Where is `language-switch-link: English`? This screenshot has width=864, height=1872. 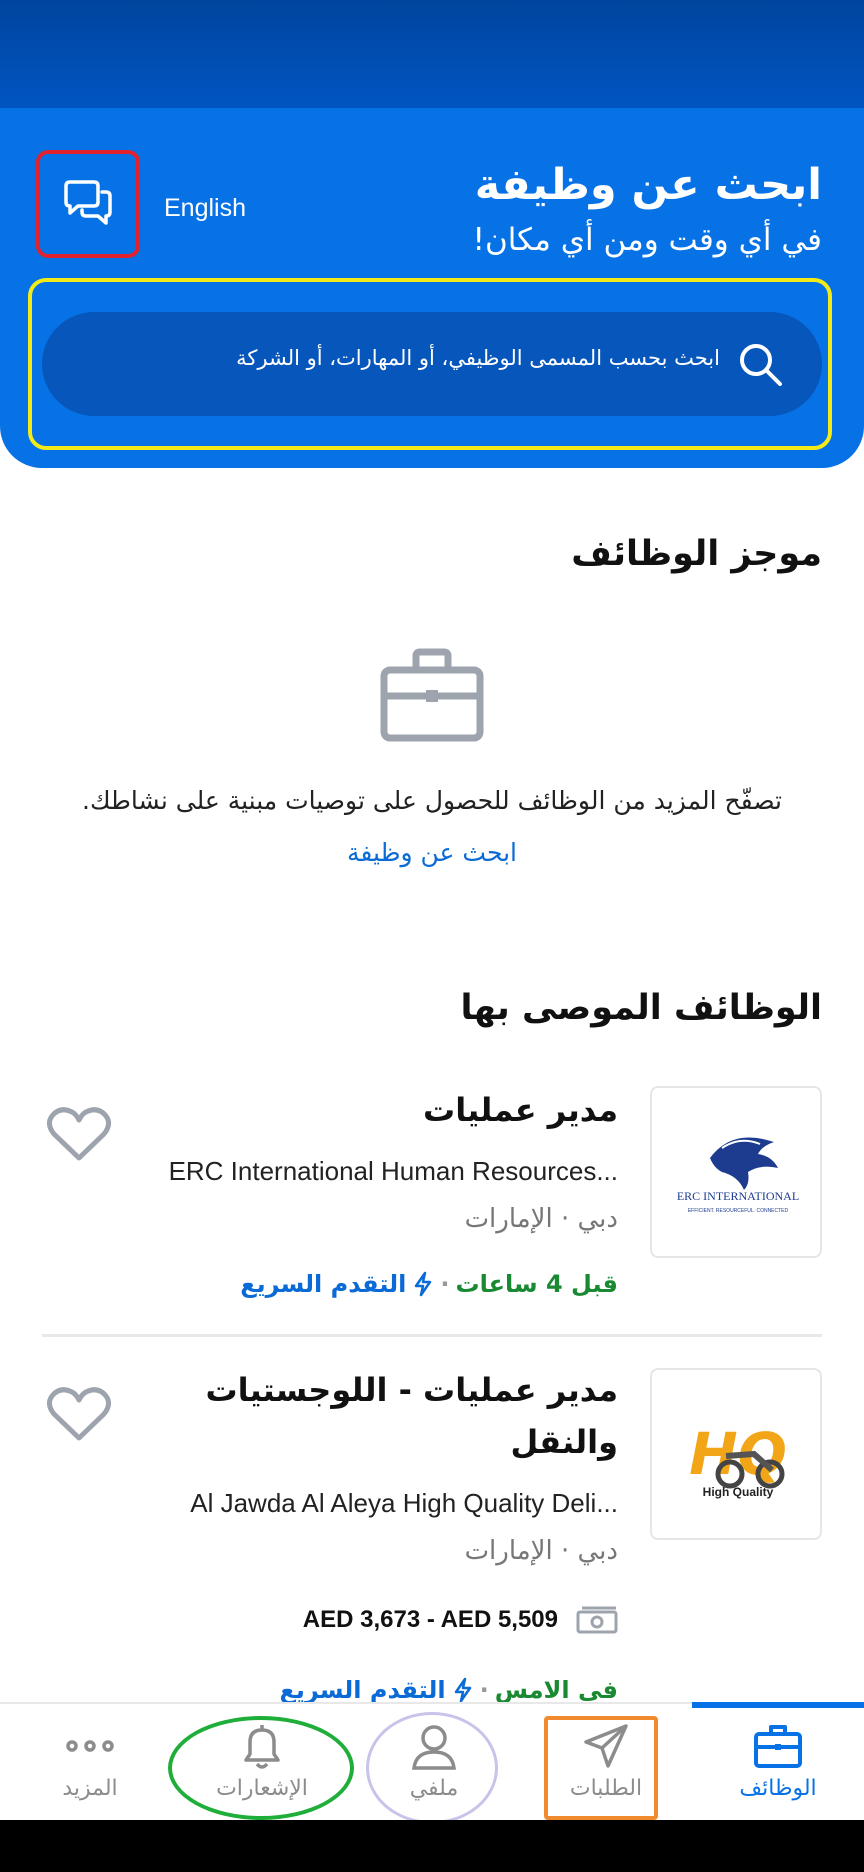
language-switch-link: English is located at coordinates (205, 208).